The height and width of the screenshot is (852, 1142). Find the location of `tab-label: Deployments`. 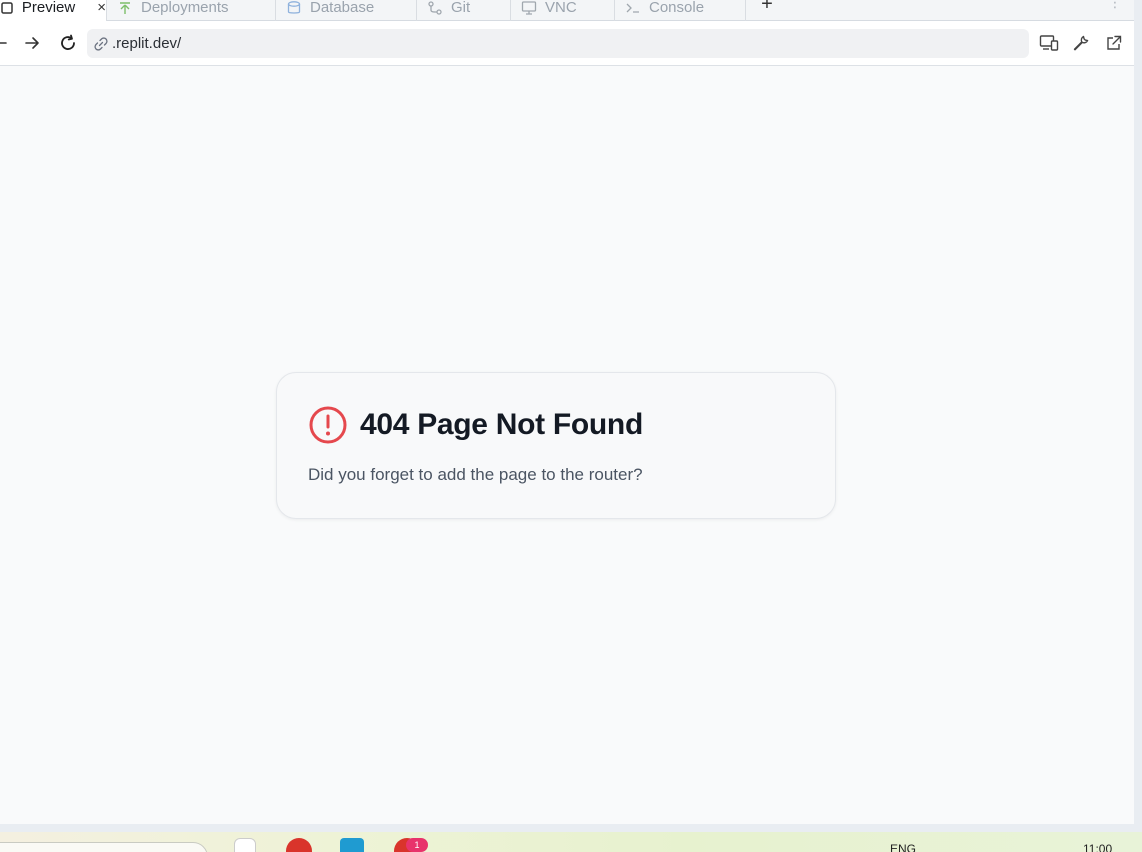

tab-label: Deployments is located at coordinates (185, 8).